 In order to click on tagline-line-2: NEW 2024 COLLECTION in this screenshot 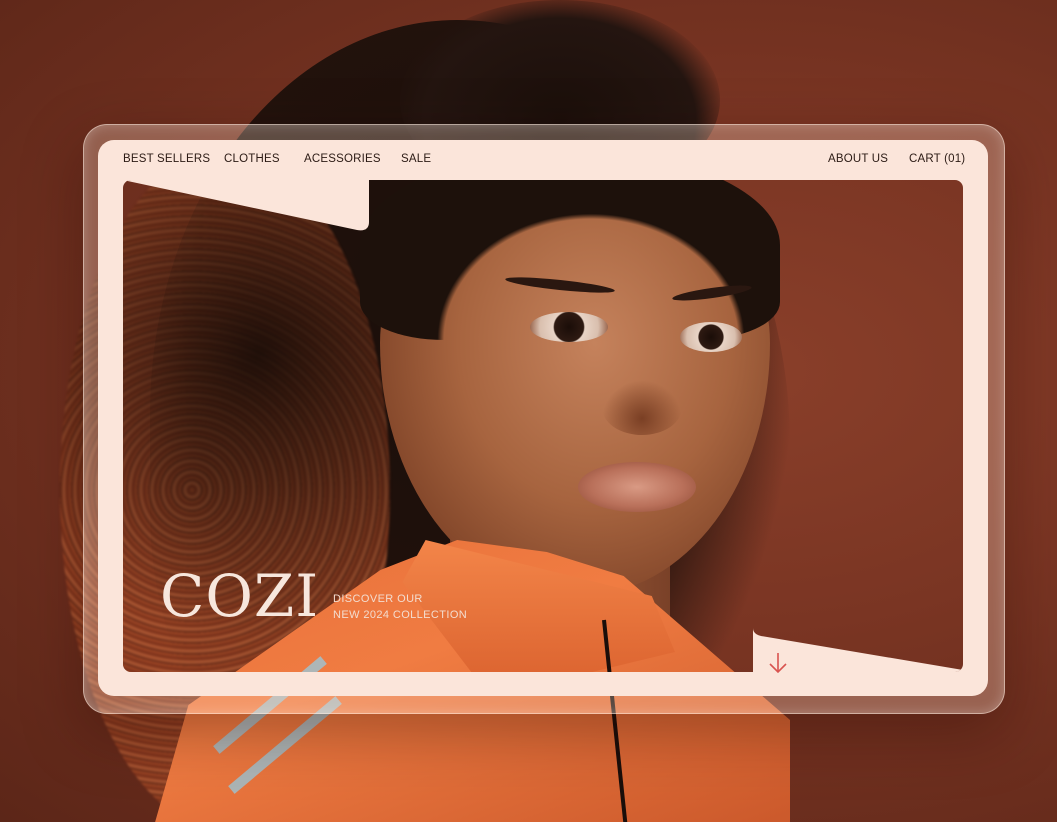, I will do `click(400, 615)`.